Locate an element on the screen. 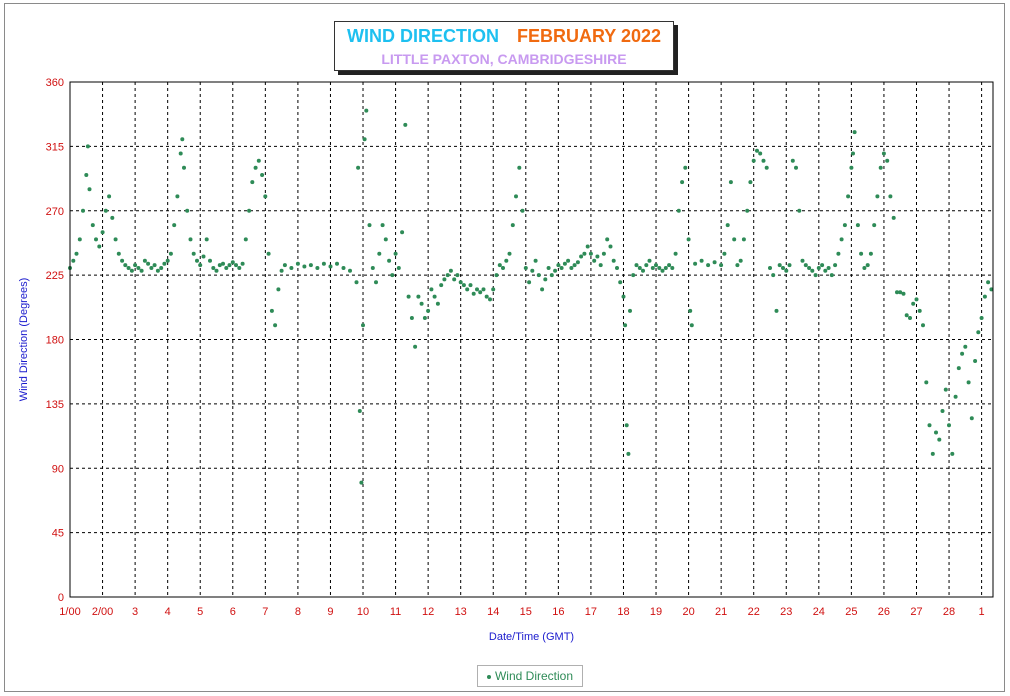  x-tick-label: 3 is located at coordinates (135, 612).